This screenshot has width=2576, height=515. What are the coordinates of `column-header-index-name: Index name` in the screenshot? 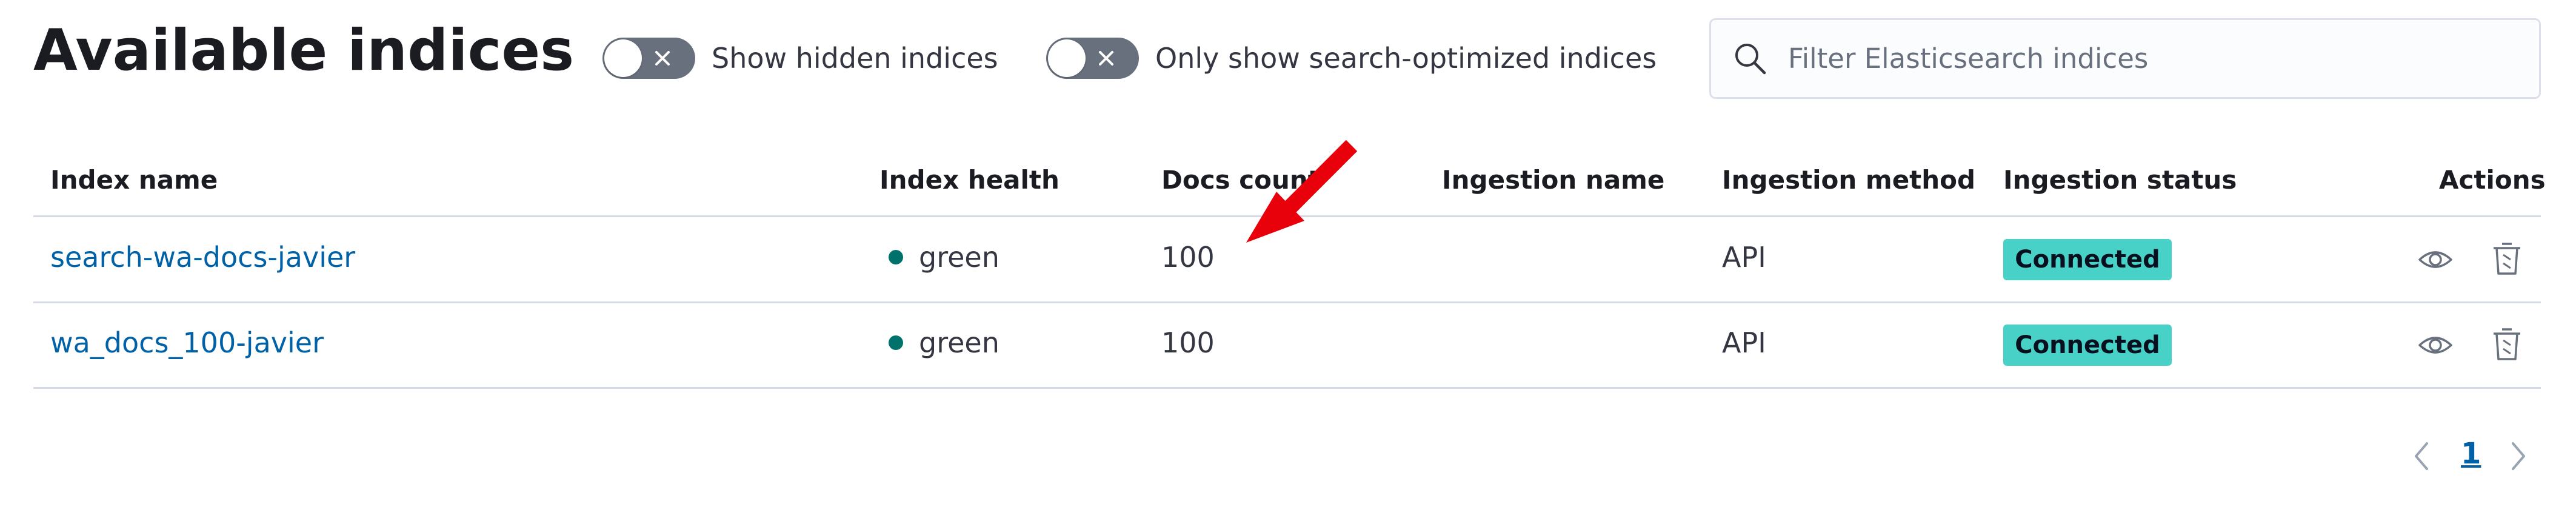 It's located at (134, 180).